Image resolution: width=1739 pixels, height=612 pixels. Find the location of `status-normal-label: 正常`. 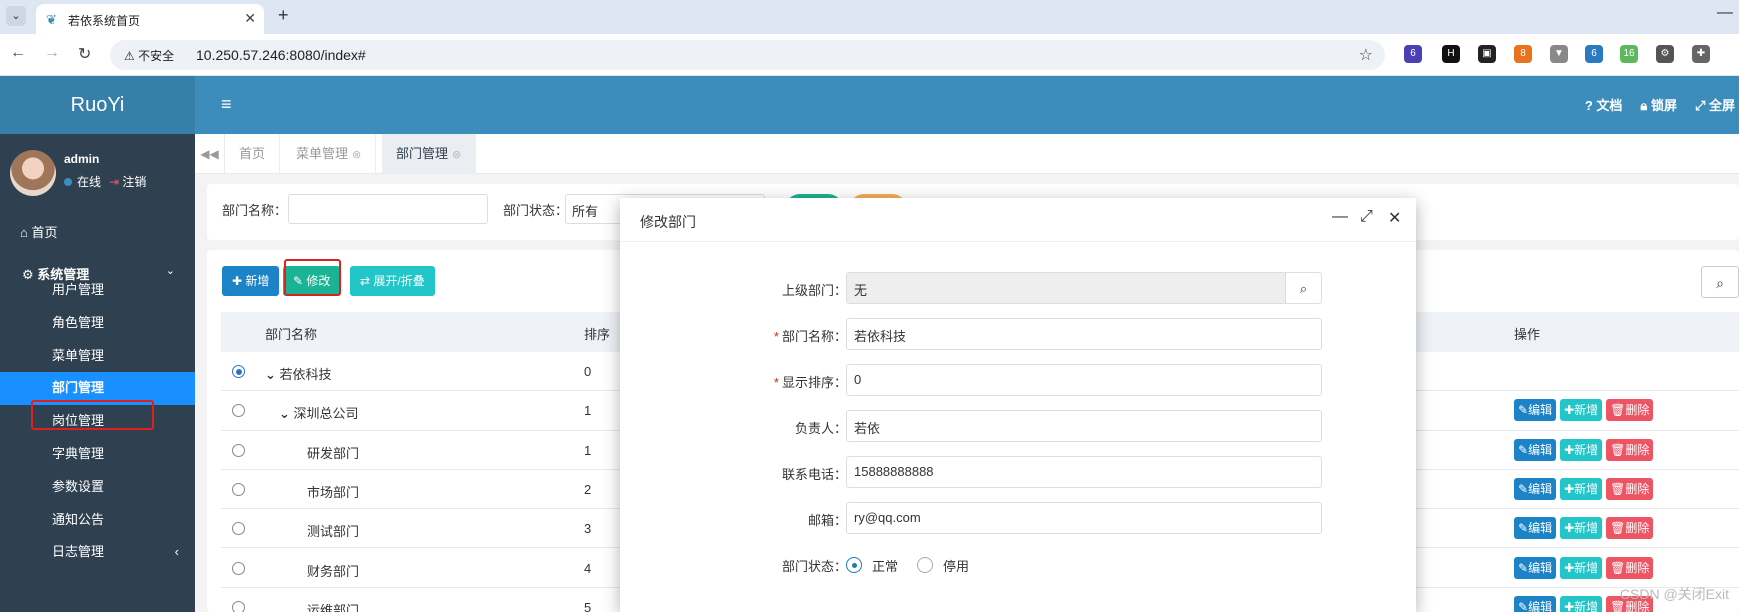

status-normal-label: 正常 is located at coordinates (885, 565).